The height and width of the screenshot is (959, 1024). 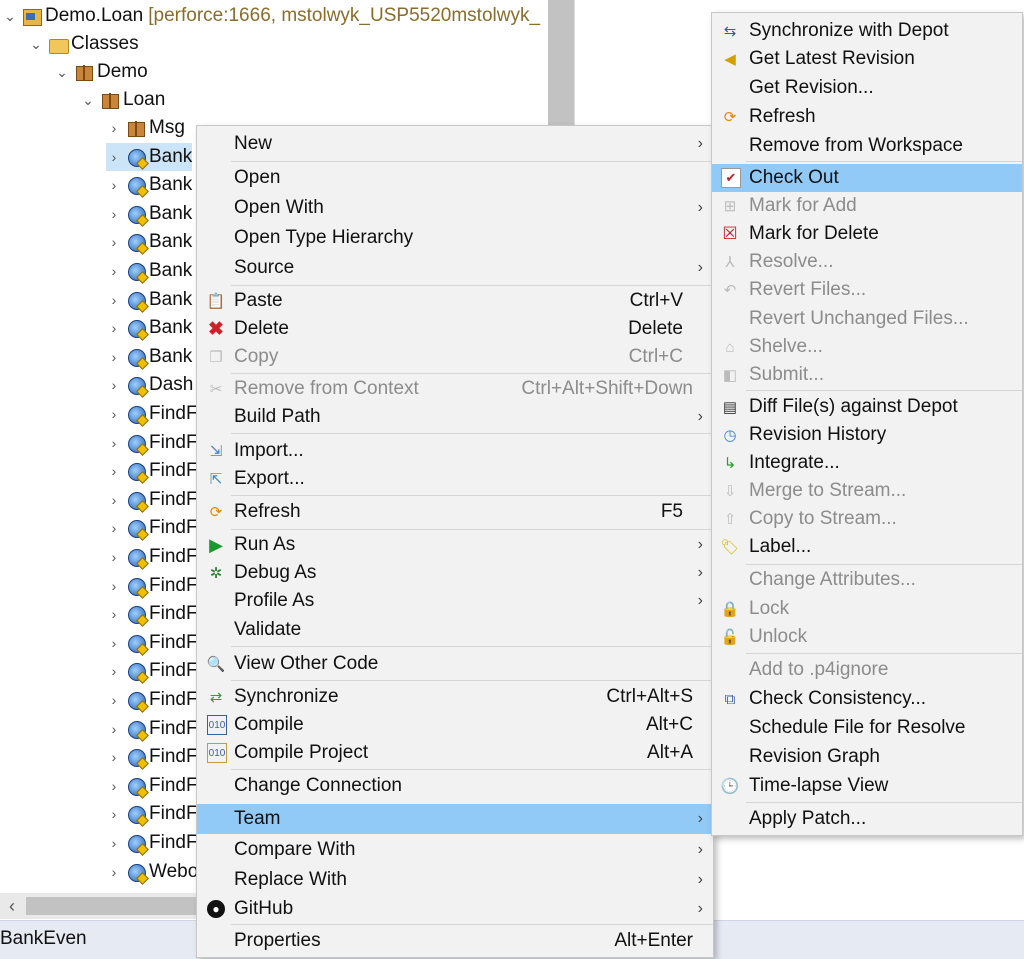 What do you see at coordinates (867, 728) in the screenshot?
I see `menu-item-schedule-file-for-resolve: Schedule File for Resolve` at bounding box center [867, 728].